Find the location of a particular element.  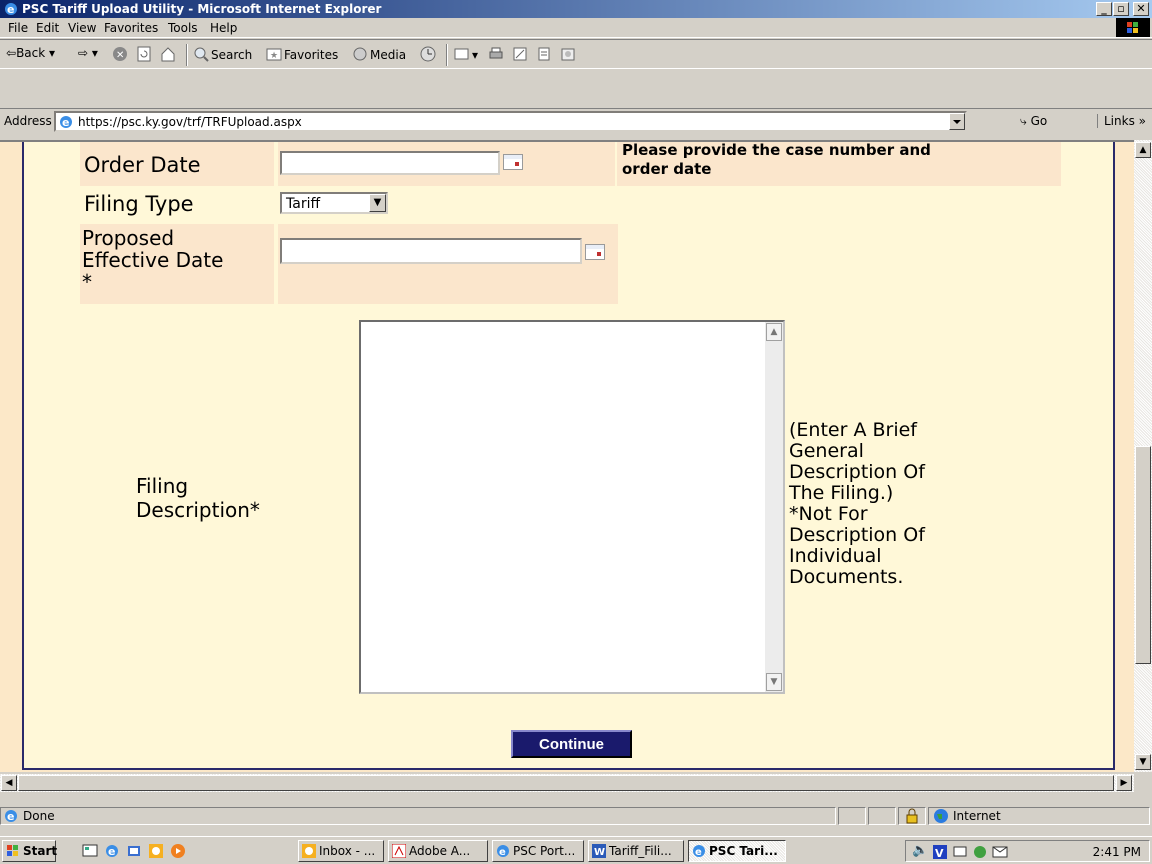

scroll-left-icon: ◀ is located at coordinates (9, 783).